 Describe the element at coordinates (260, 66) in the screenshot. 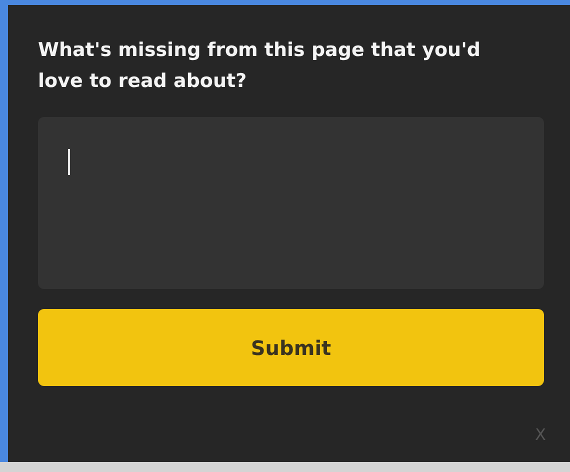

I see `question-text: What's missing from this page that you'd love to read about?` at that location.